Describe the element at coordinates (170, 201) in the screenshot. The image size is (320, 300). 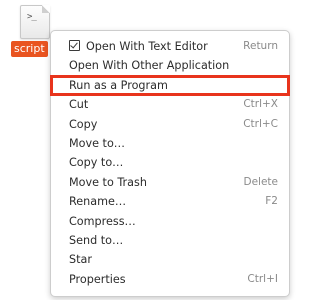
I see `menu-item-rename: Rename… F2` at that location.